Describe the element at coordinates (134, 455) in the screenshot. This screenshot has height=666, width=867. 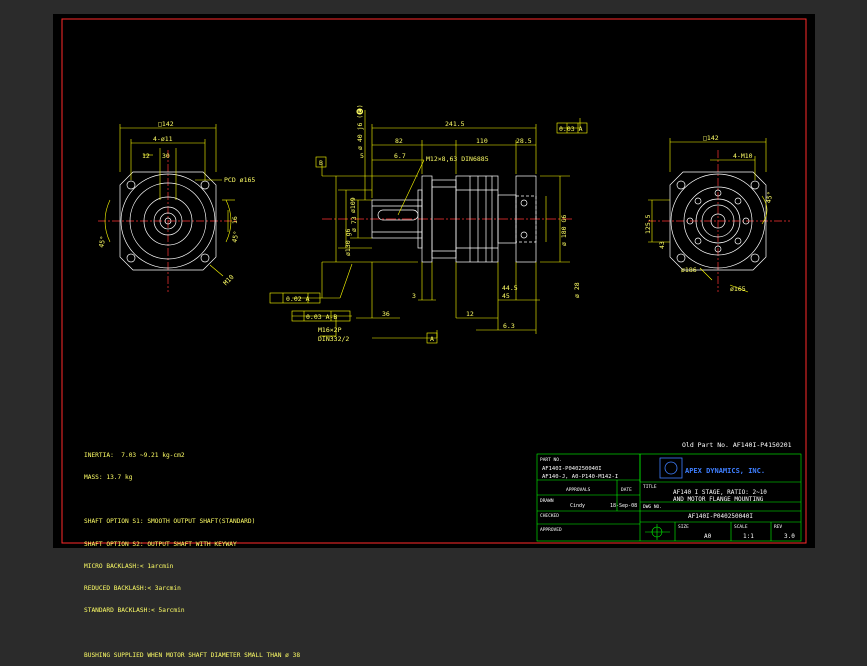
I see `note-line: INERTIA: 7.03 ~9.21 kg-cm2` at that location.